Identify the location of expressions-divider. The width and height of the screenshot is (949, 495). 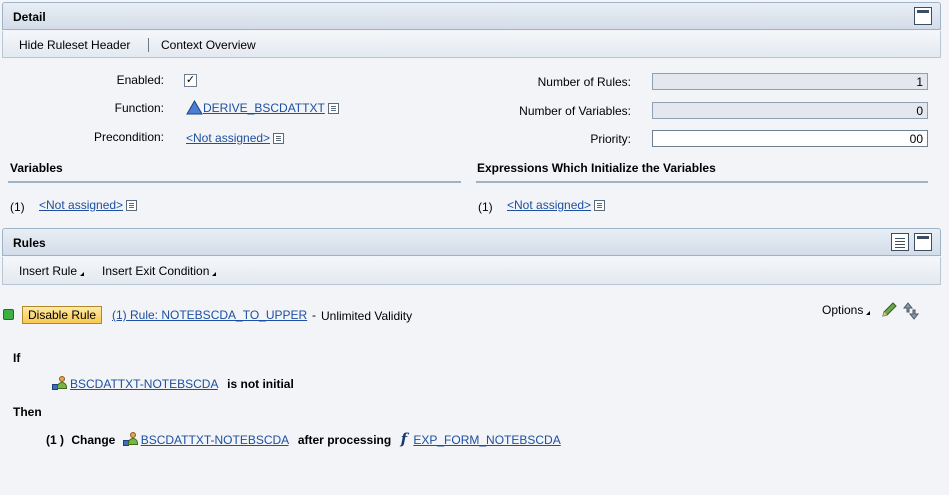
(702, 182).